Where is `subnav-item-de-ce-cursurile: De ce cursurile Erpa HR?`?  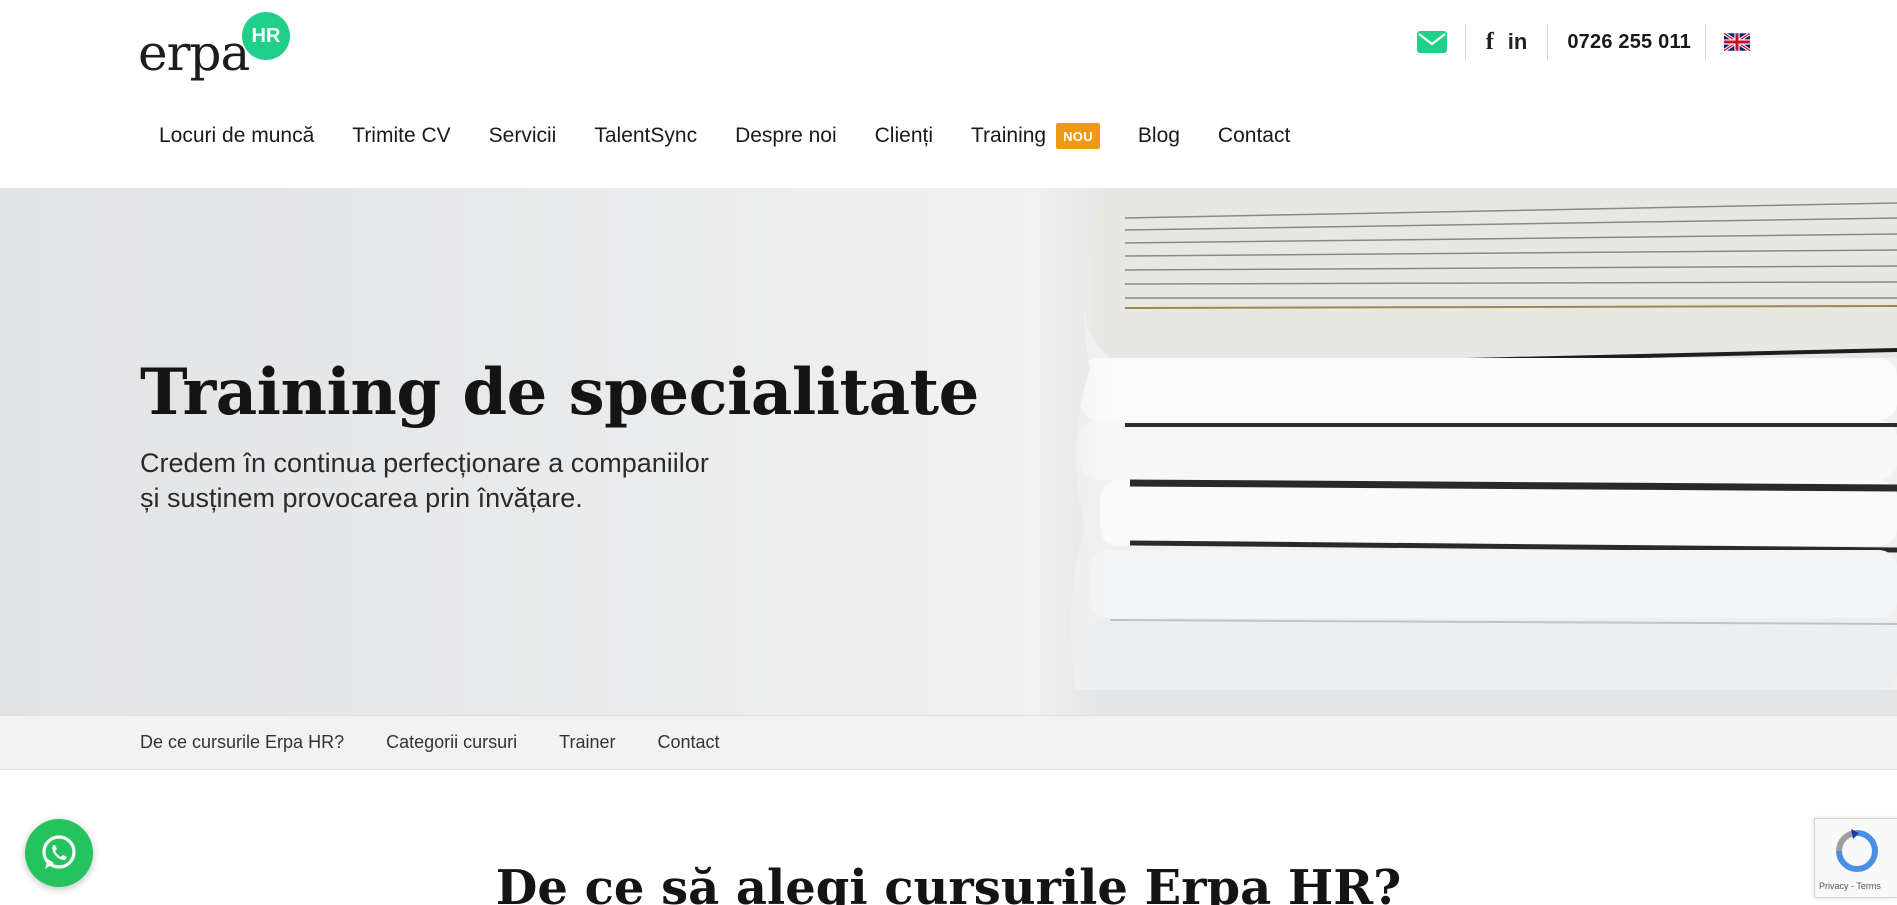
subnav-item-de-ce-cursurile: De ce cursurile Erpa HR? is located at coordinates (242, 742).